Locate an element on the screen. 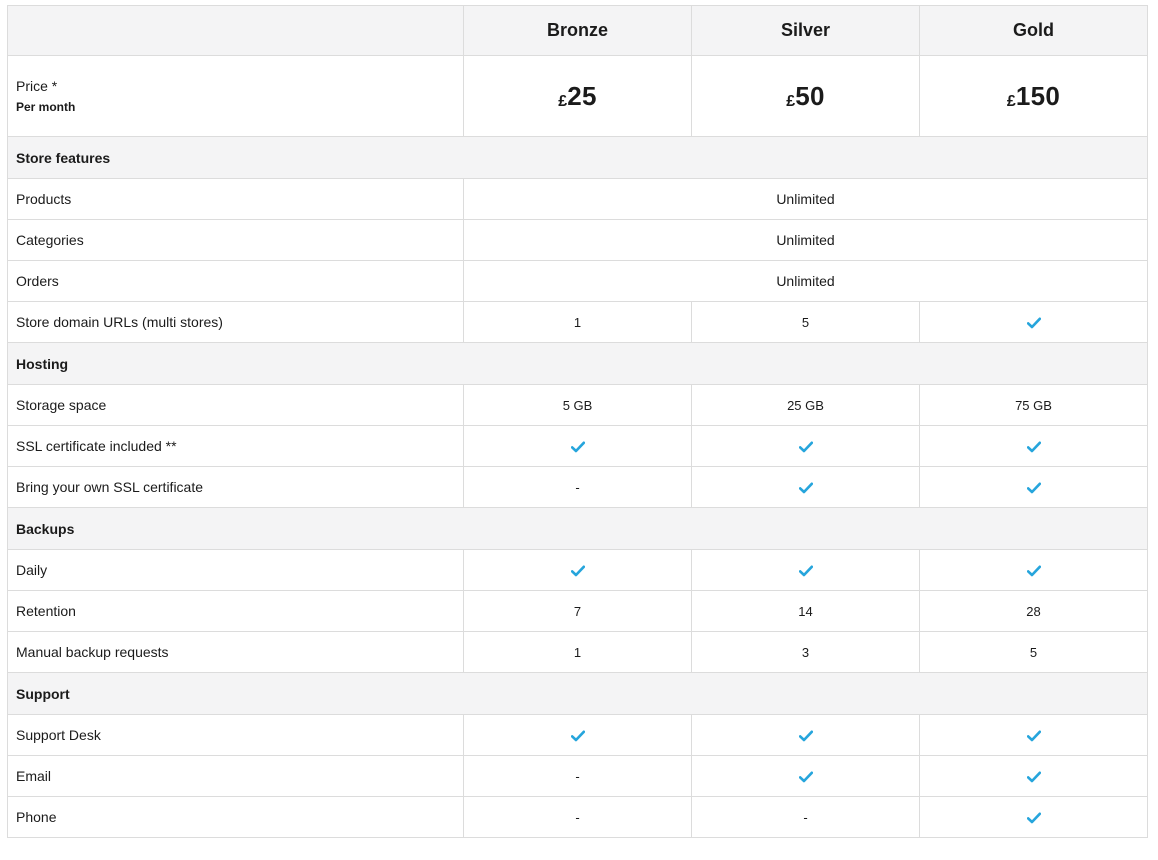  price-gold: £150 is located at coordinates (1033, 96).